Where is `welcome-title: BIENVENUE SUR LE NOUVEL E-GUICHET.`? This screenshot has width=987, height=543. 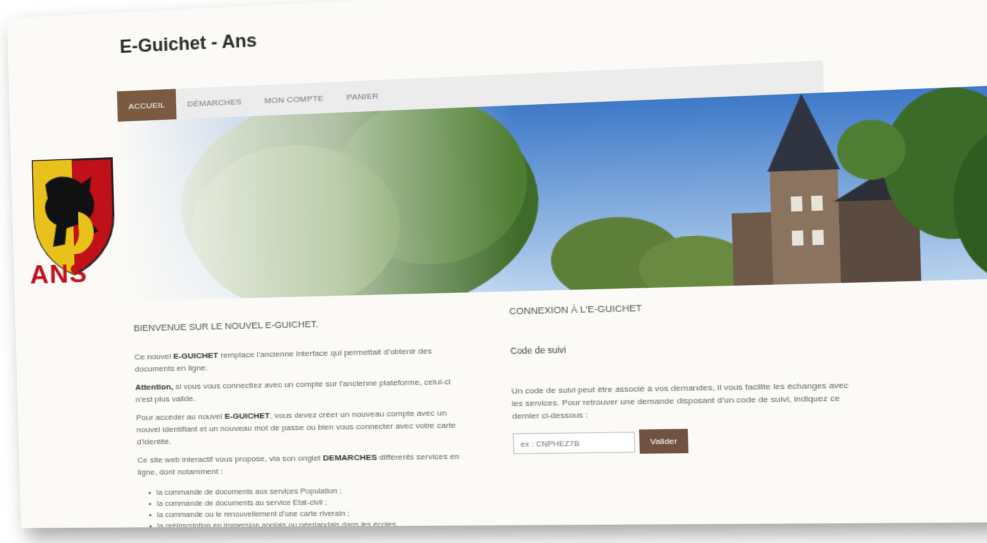 welcome-title: BIENVENUE SUR LE NOUVEL E-GUICHET. is located at coordinates (226, 326).